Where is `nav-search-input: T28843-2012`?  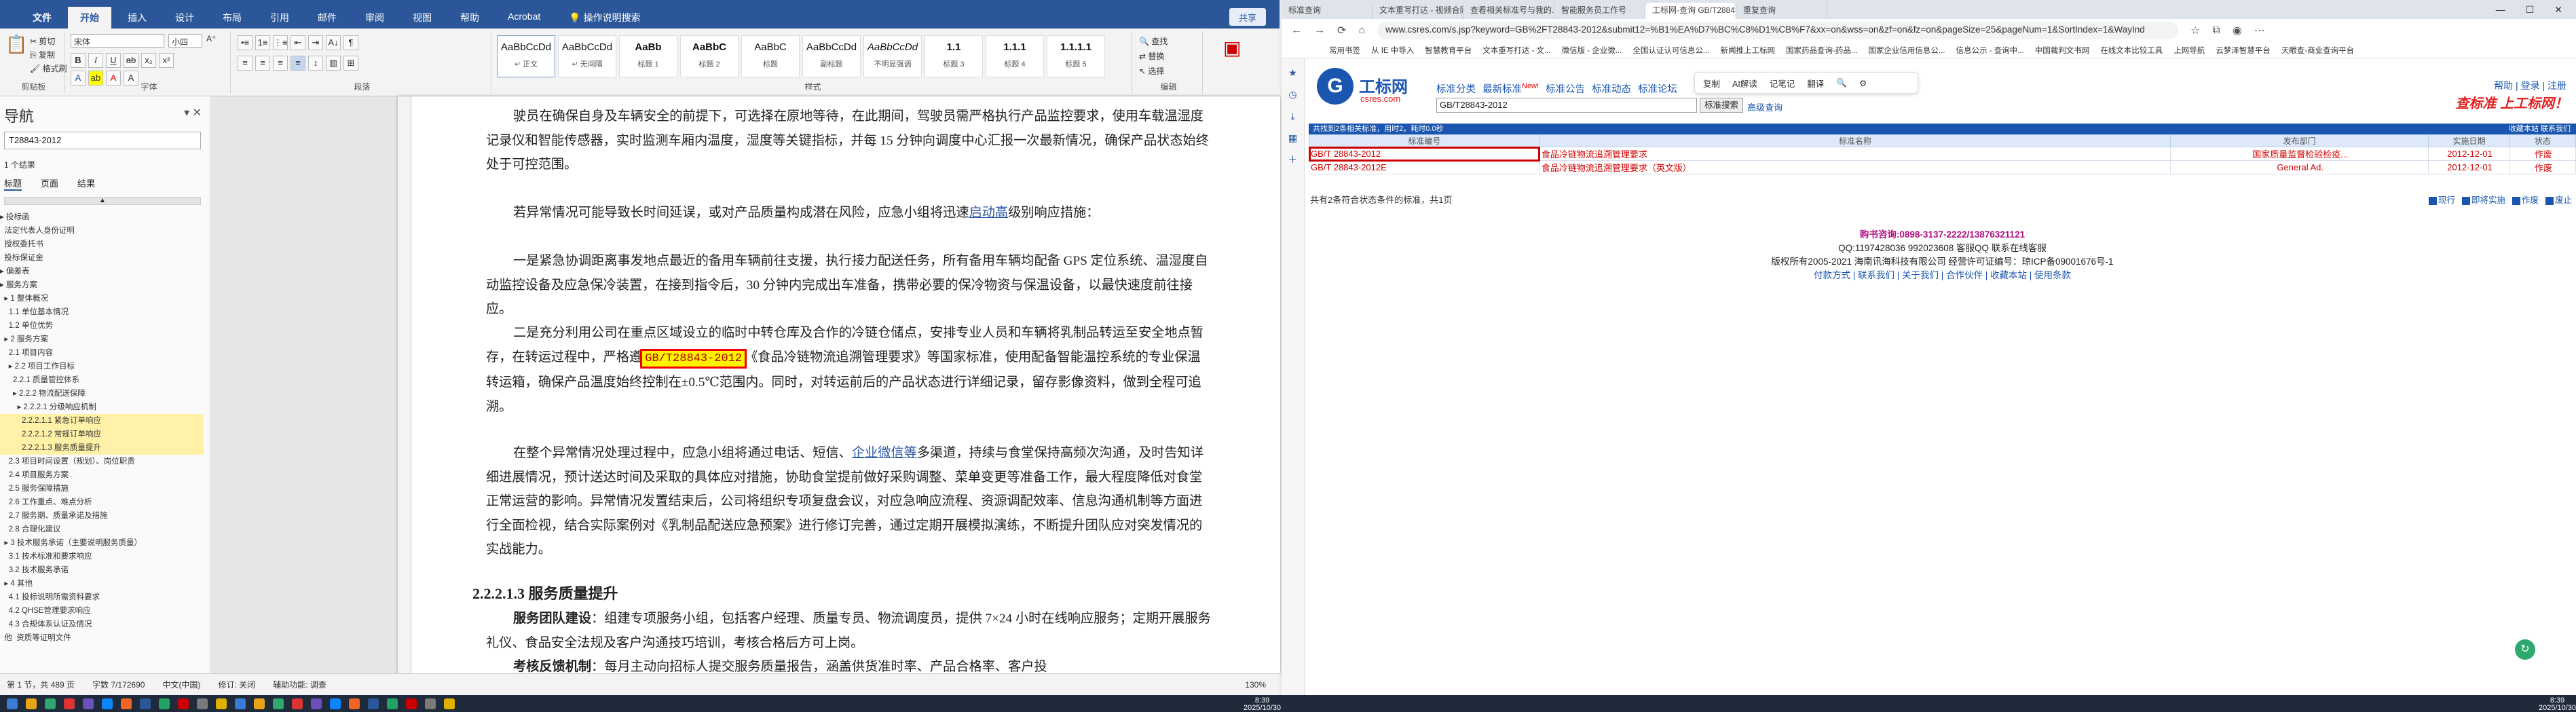
nav-search-input: T28843-2012 is located at coordinates (103, 140).